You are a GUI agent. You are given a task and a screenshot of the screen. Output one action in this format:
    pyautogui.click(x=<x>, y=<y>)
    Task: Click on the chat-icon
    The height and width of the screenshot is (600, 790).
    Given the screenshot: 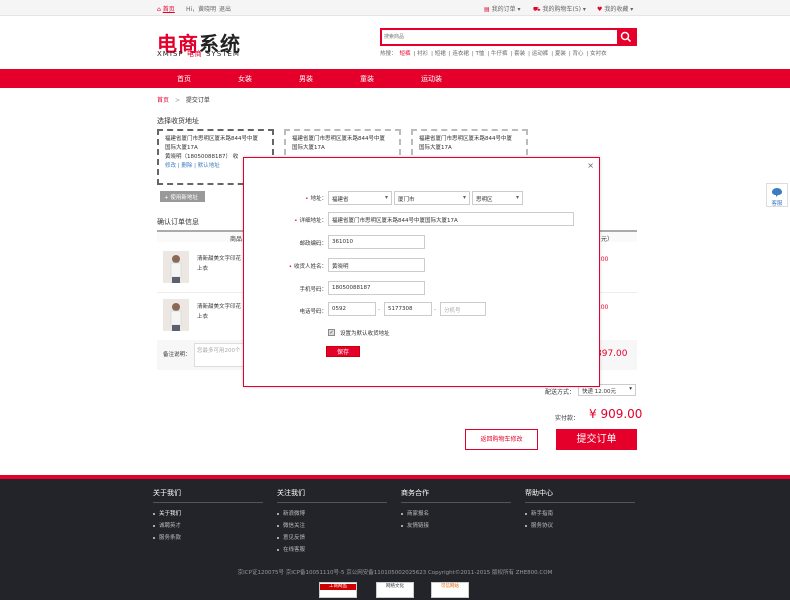 What is the action you would take?
    pyautogui.click(x=777, y=192)
    